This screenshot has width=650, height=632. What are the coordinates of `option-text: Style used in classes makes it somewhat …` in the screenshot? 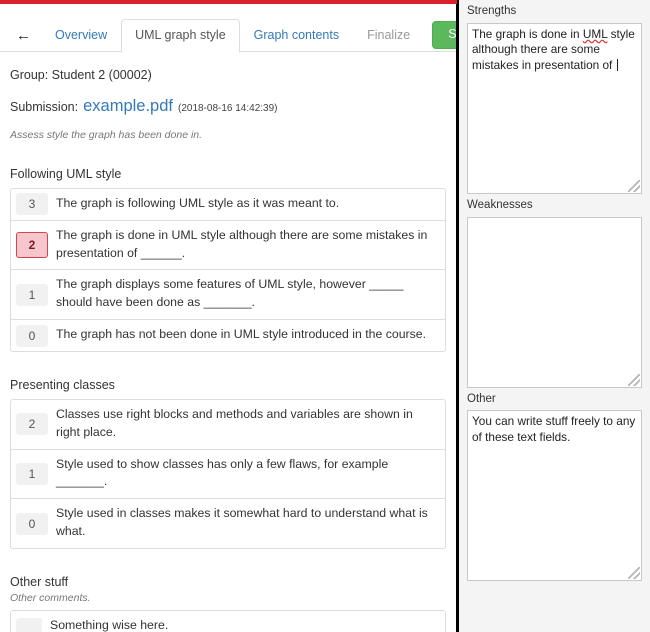 It's located at (242, 522).